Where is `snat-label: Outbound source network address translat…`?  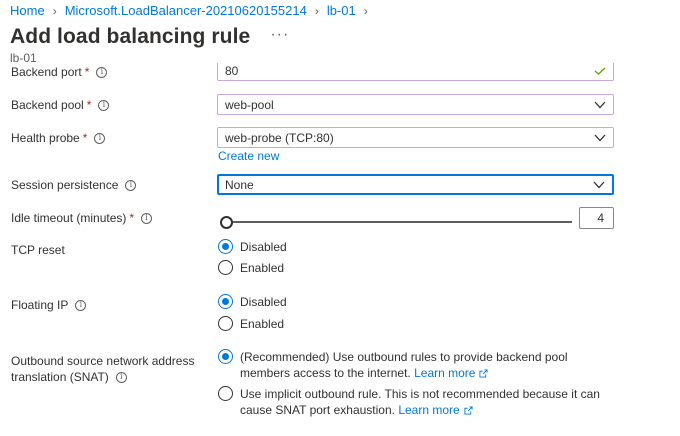 snat-label: Outbound source network address translat… is located at coordinates (102, 369).